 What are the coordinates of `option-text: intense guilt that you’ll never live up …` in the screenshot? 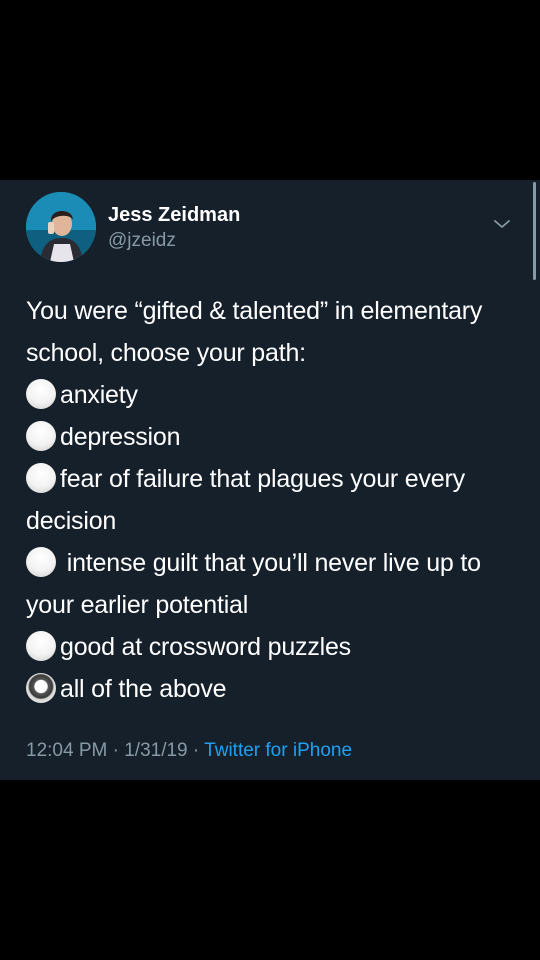 It's located at (253, 584).